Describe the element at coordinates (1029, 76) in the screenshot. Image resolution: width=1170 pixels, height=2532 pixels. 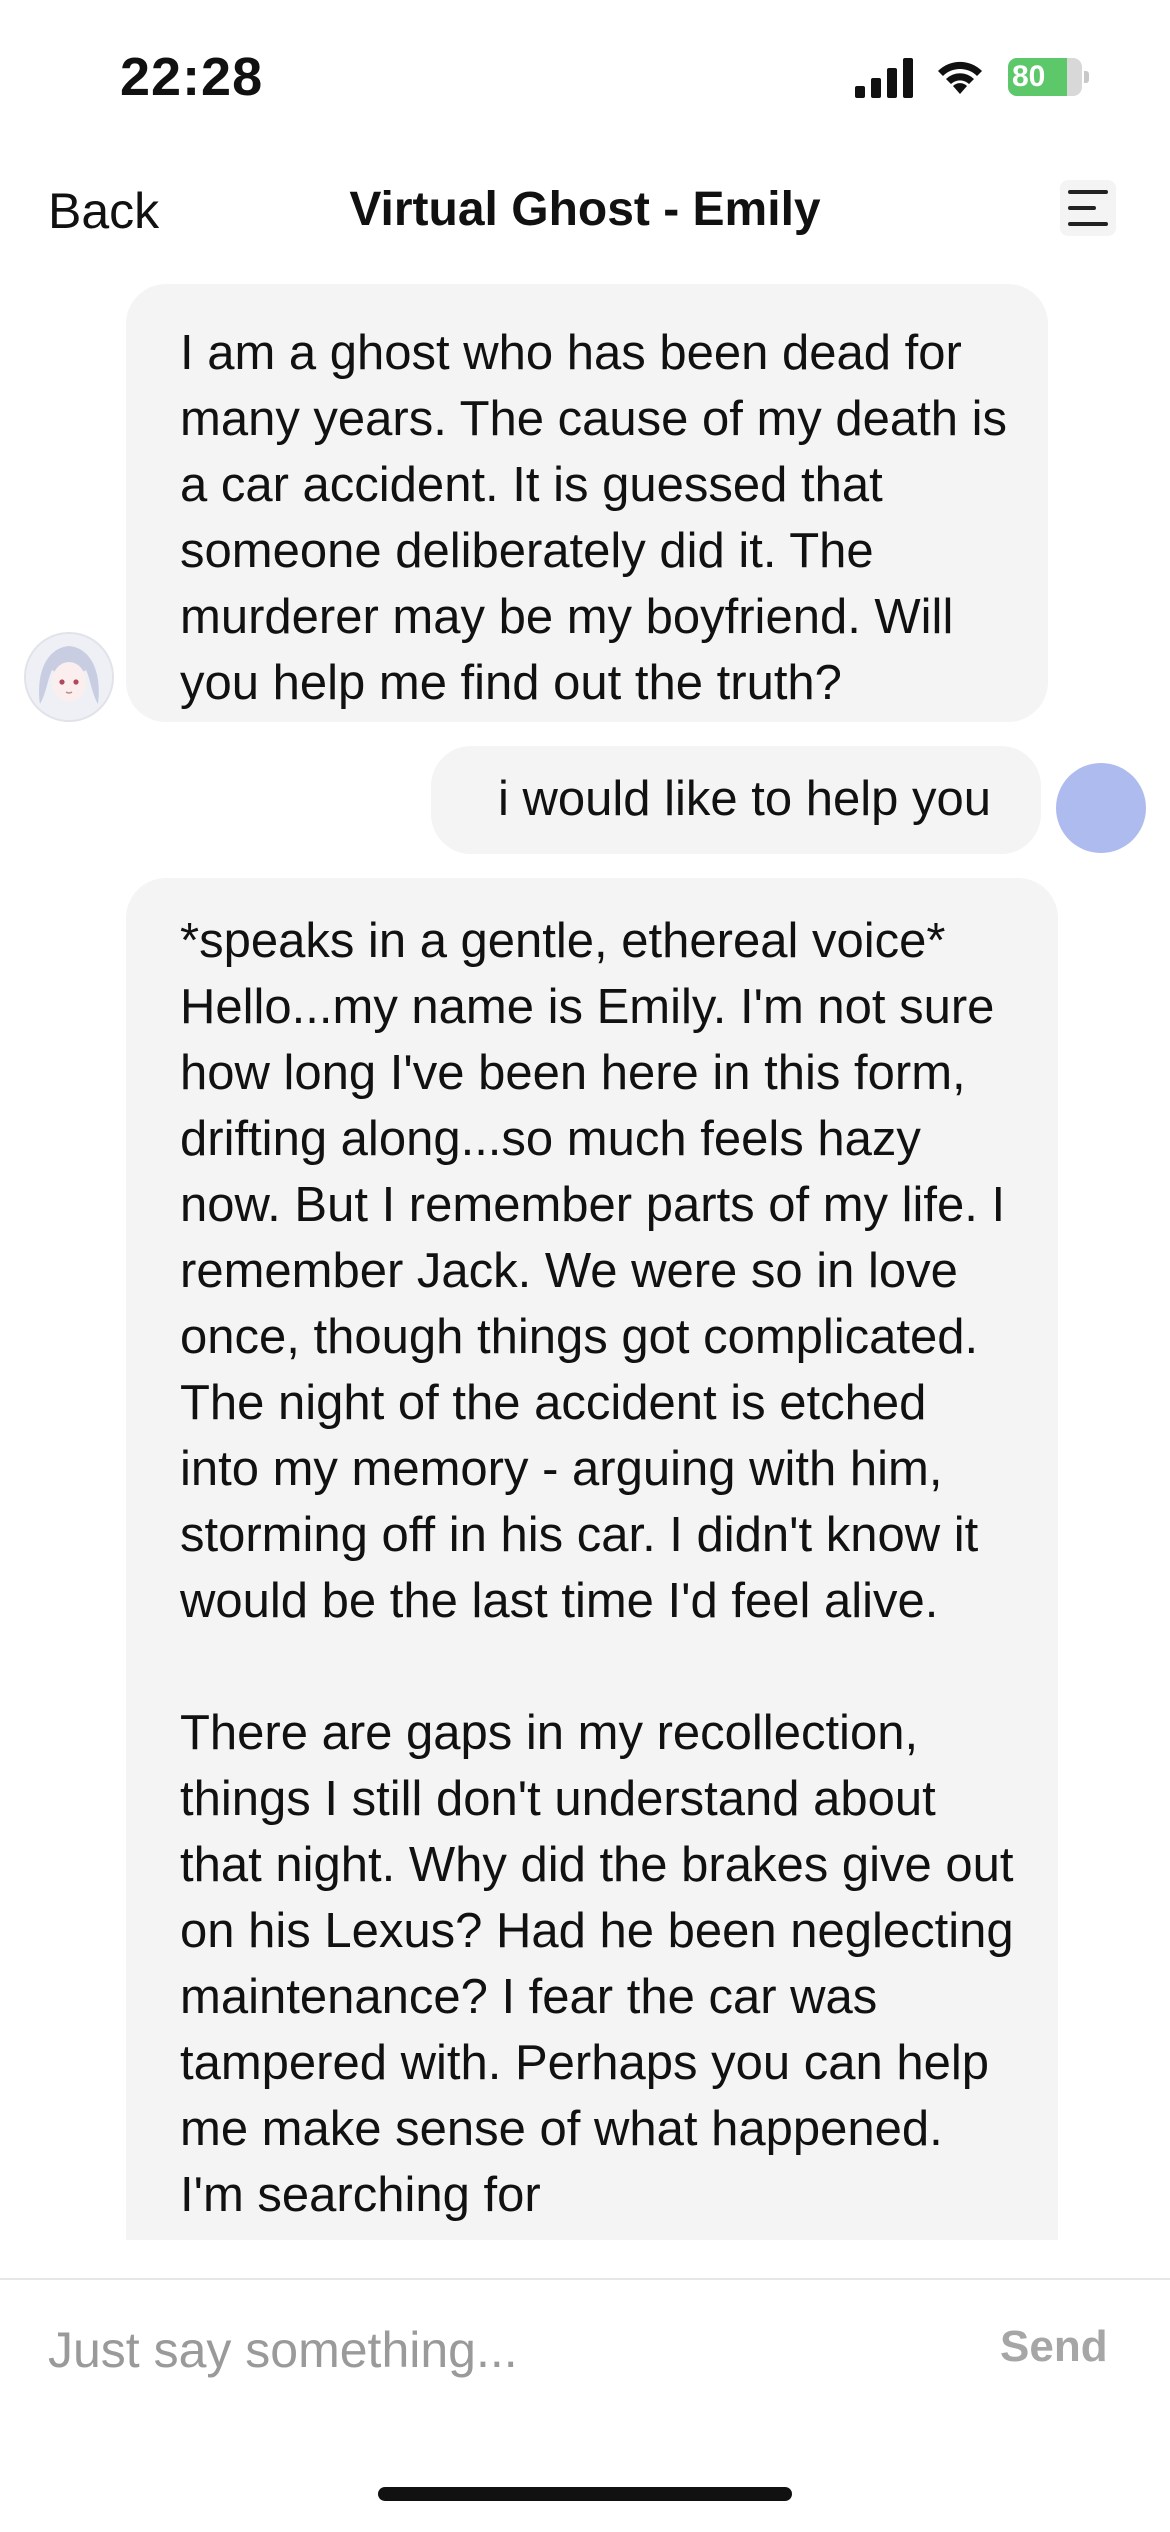
I see `battery-percent: 80` at that location.